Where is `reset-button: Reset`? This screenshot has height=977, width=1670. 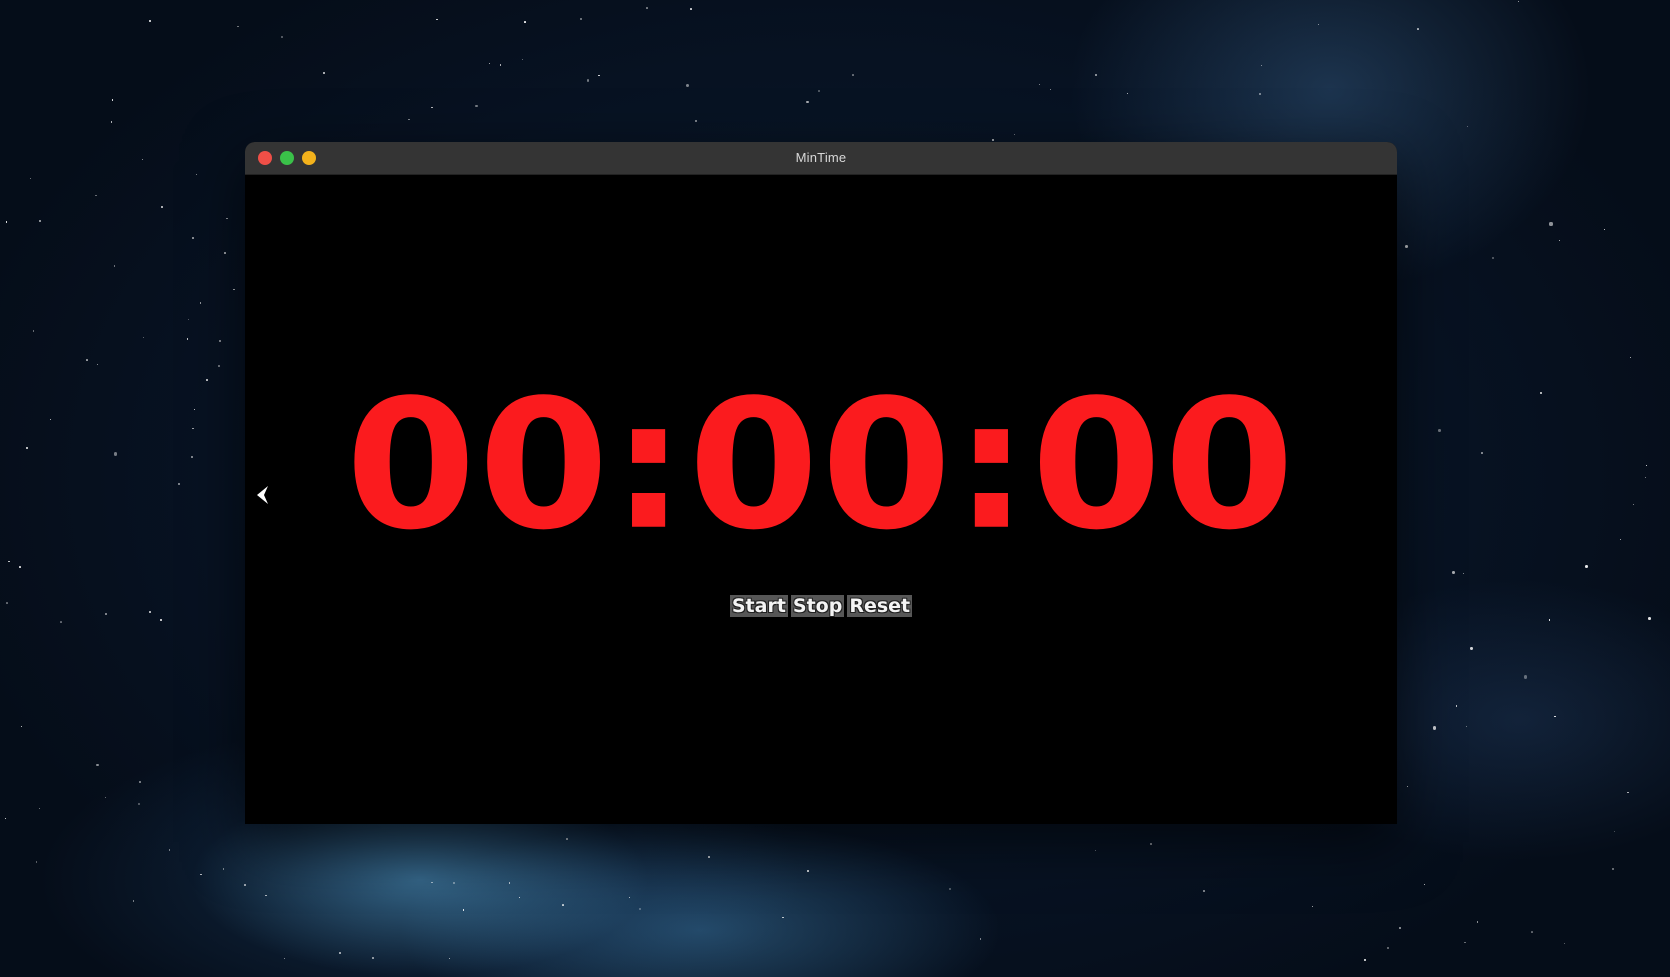
reset-button: Reset is located at coordinates (880, 606).